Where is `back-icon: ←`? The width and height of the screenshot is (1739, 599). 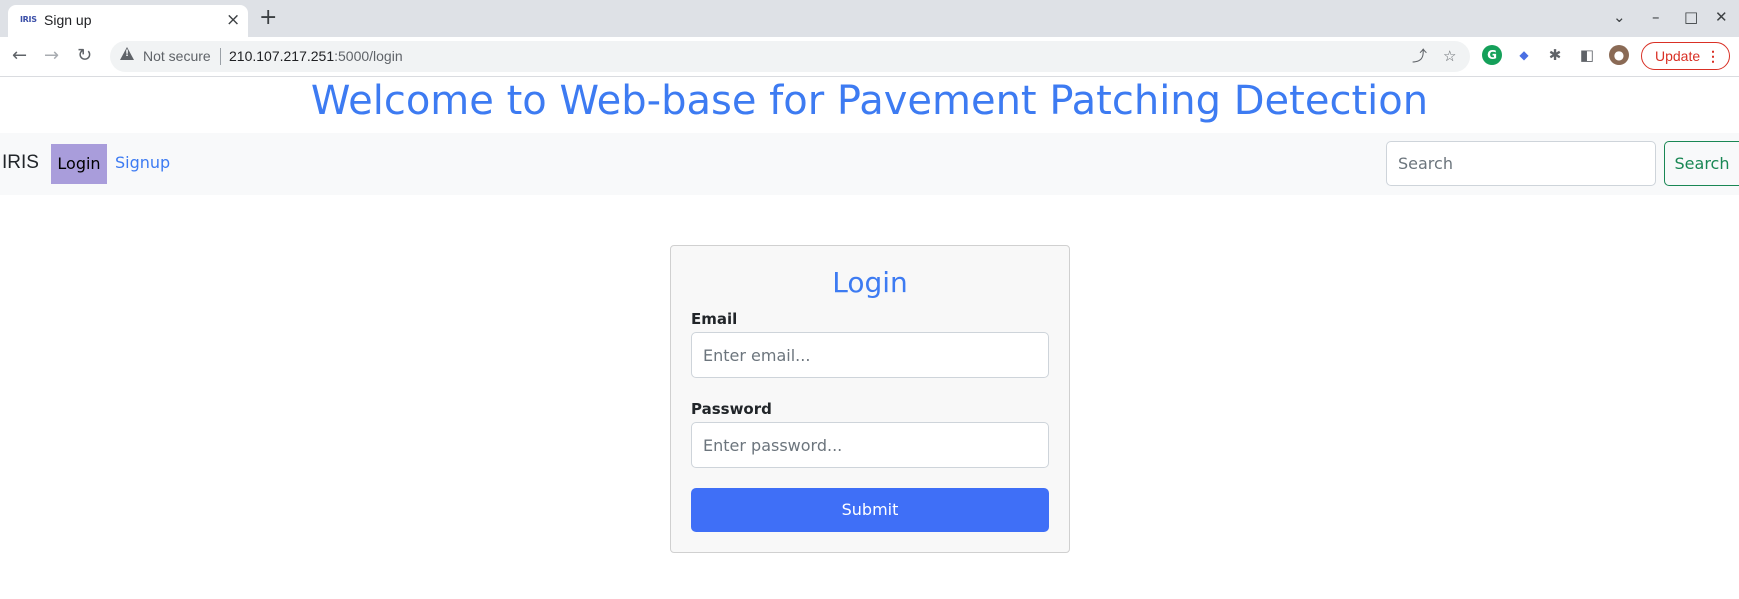 back-icon: ← is located at coordinates (19, 56).